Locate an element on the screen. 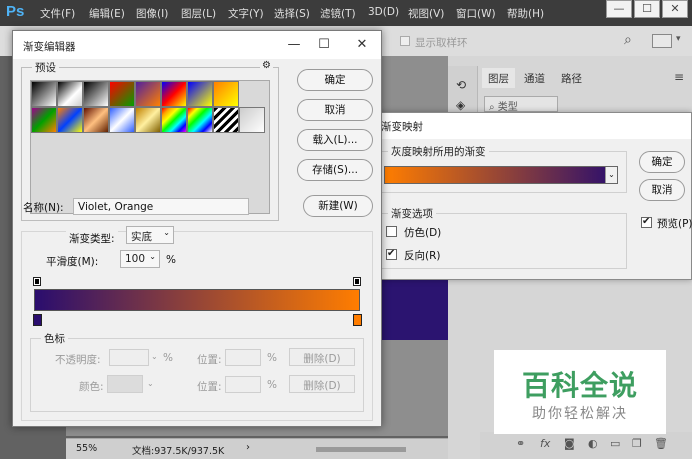  zoom-level: 55% is located at coordinates (86, 448).